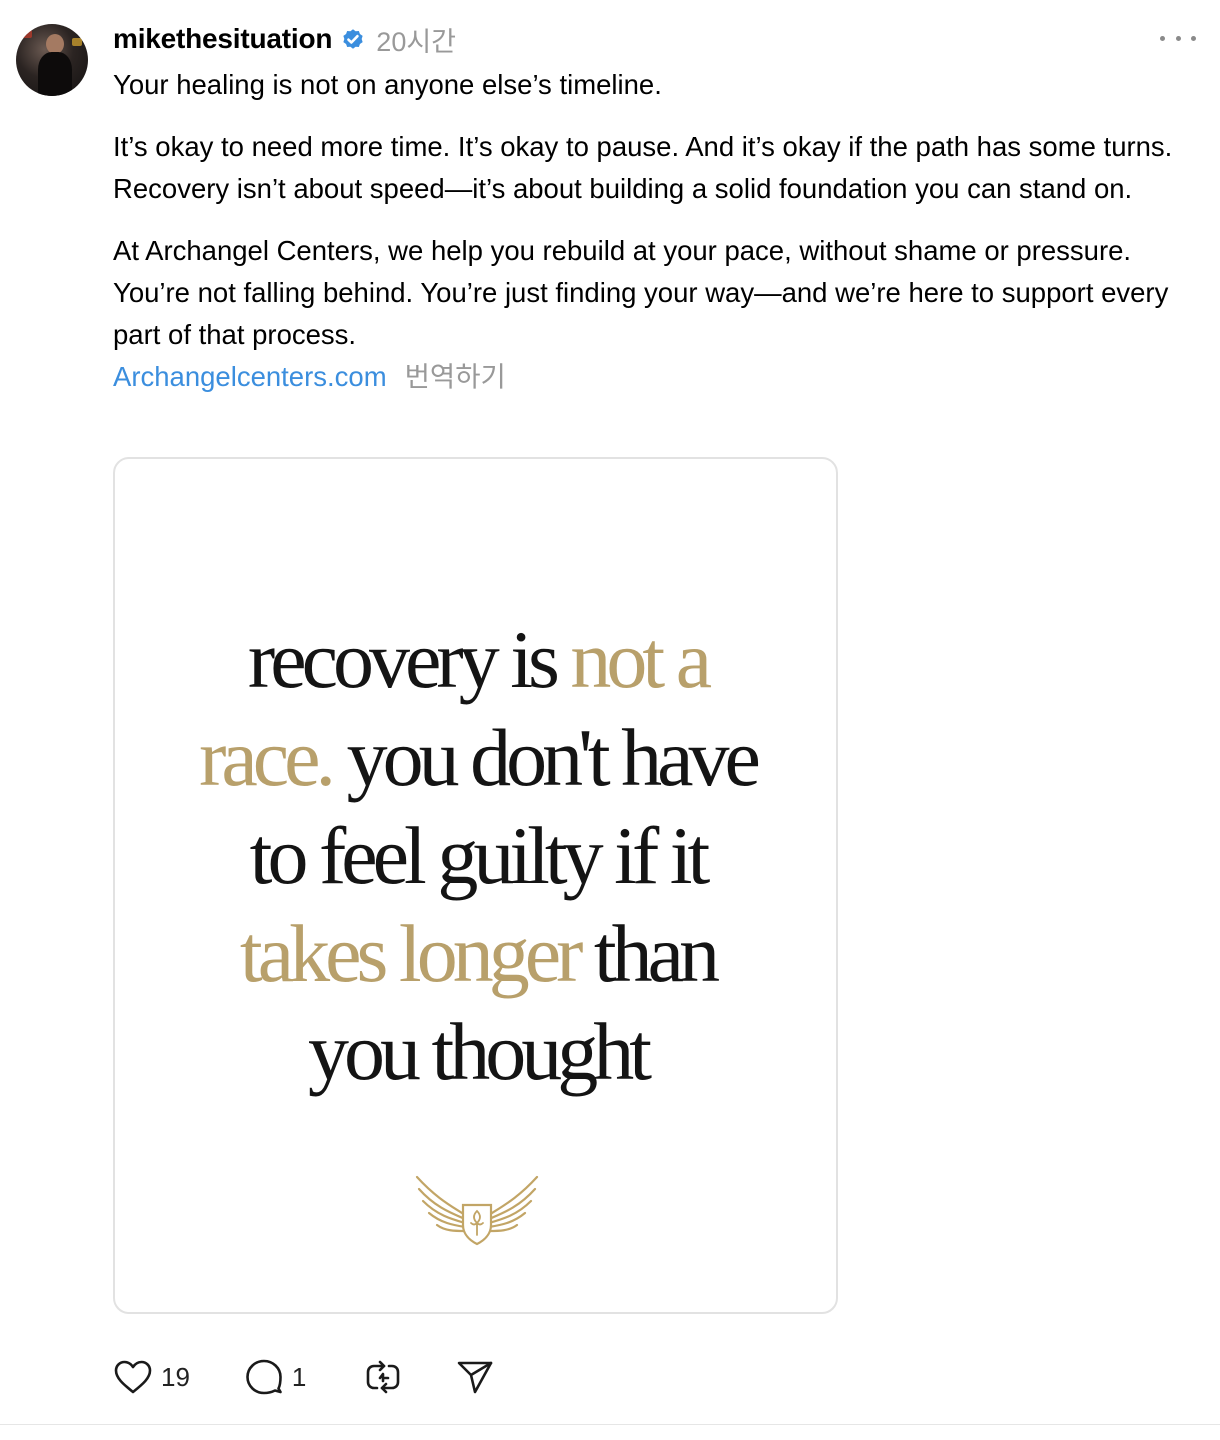  What do you see at coordinates (222, 39) in the screenshot?
I see `username: mikethesituation` at bounding box center [222, 39].